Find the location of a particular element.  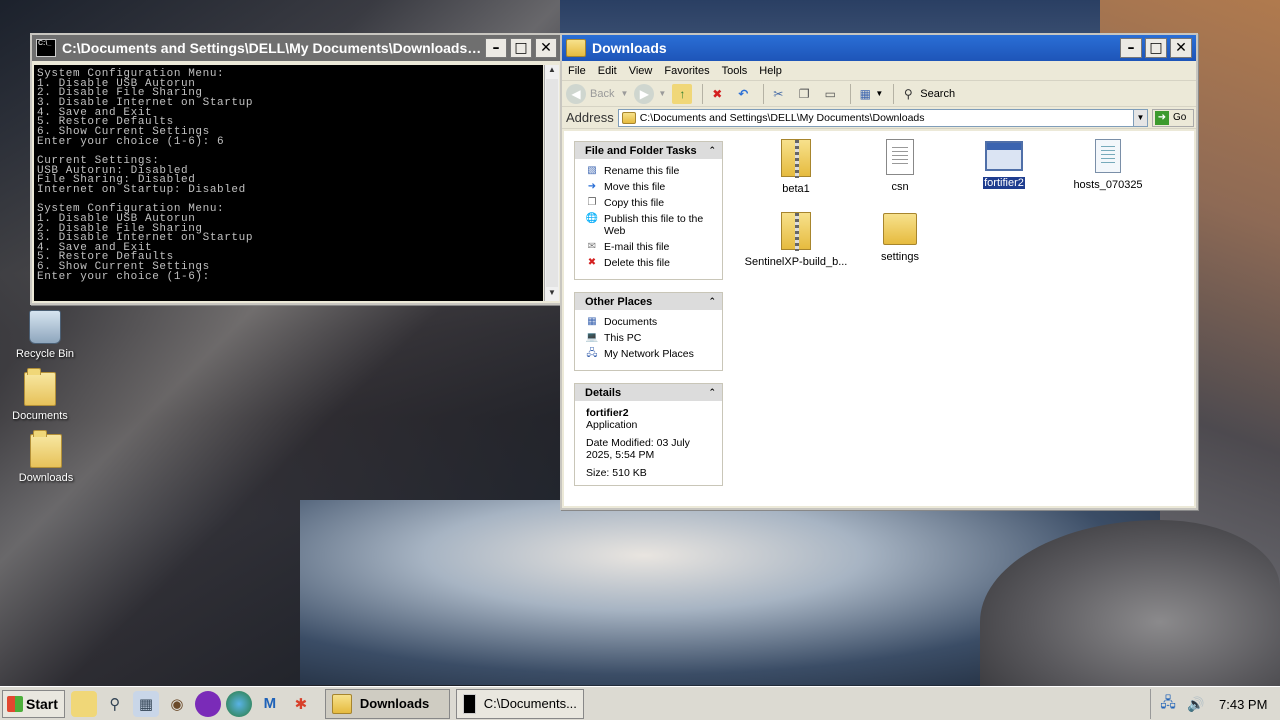

menu-favorites: Favorites is located at coordinates (686, 71).